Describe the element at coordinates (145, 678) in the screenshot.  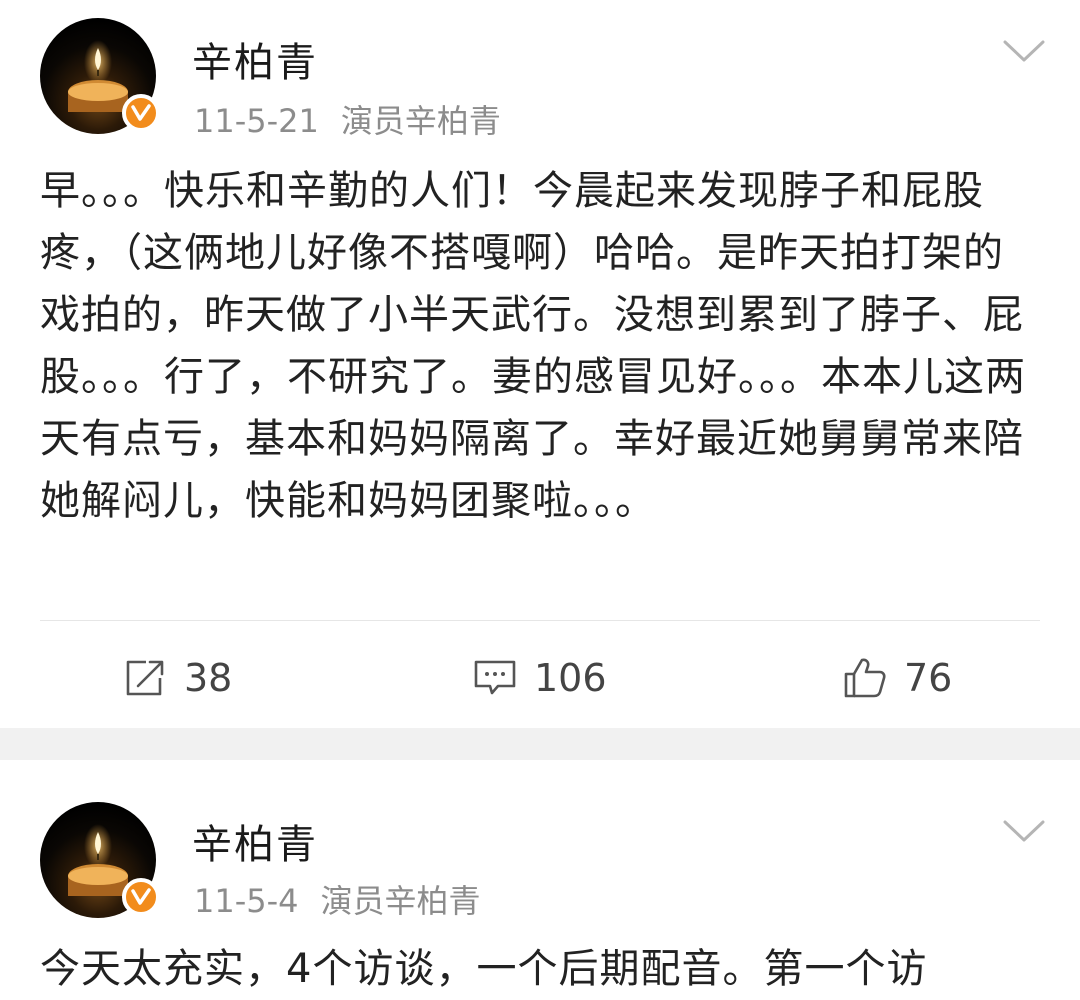
I see `repost-icon` at that location.